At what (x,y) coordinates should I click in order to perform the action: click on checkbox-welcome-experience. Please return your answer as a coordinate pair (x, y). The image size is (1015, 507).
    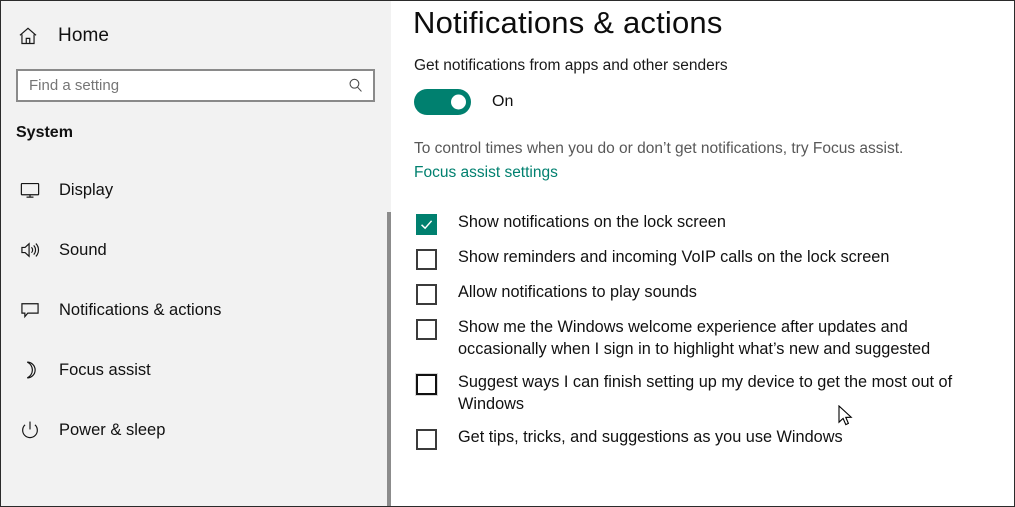
    Looking at the image, I should click on (426, 329).